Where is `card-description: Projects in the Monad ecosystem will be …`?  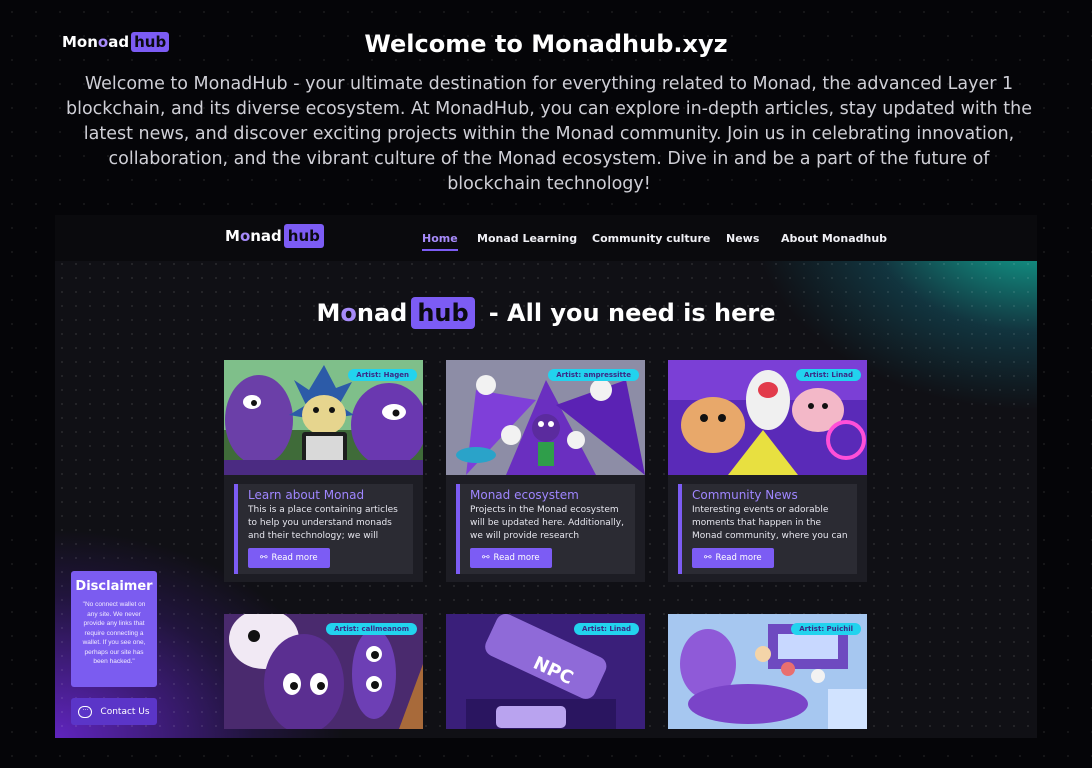
card-description: Projects in the Monad ecosystem will be … is located at coordinates (547, 523).